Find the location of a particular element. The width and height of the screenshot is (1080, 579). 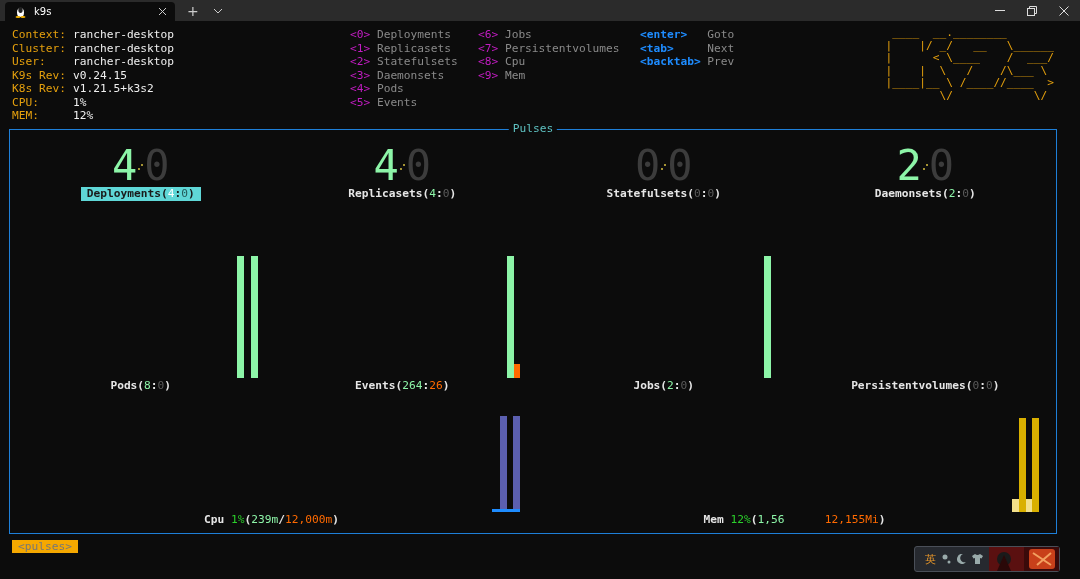

terminal-tab: k9s is located at coordinates (90, 11).